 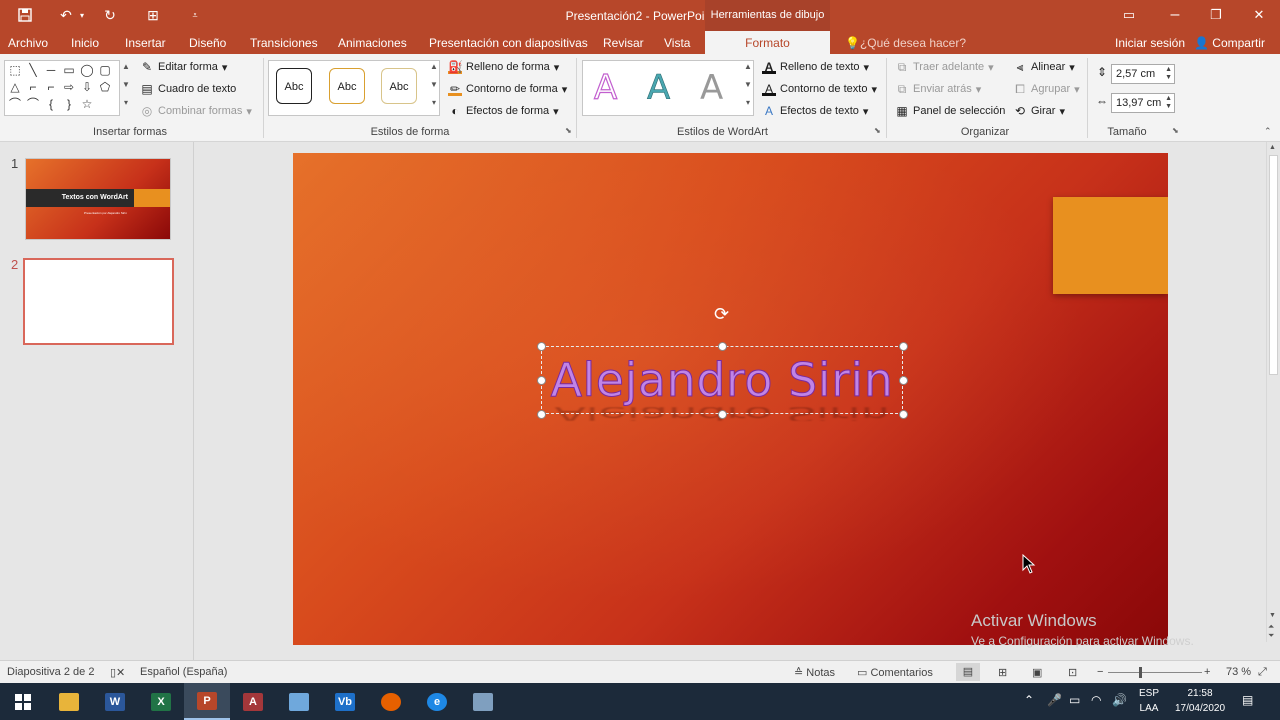 What do you see at coordinates (1273, 392) in the screenshot?
I see `vertical-scrollbar: ▲ ▼ ⏶ ⏷` at bounding box center [1273, 392].